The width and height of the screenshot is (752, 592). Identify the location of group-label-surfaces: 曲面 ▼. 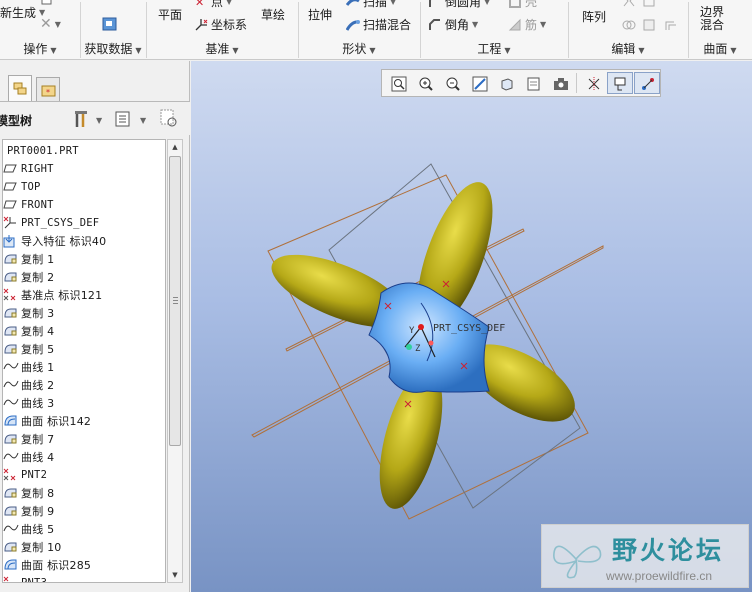
(720, 49).